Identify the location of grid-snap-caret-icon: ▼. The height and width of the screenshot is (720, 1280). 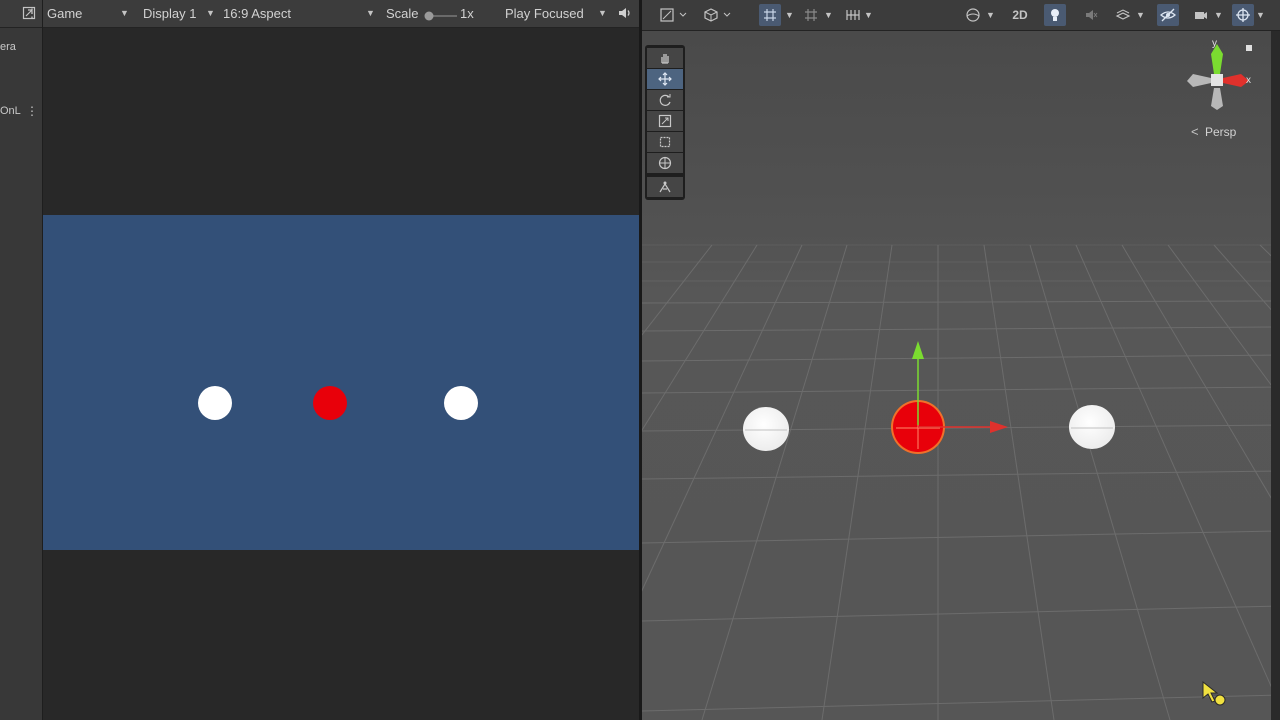
(789, 15).